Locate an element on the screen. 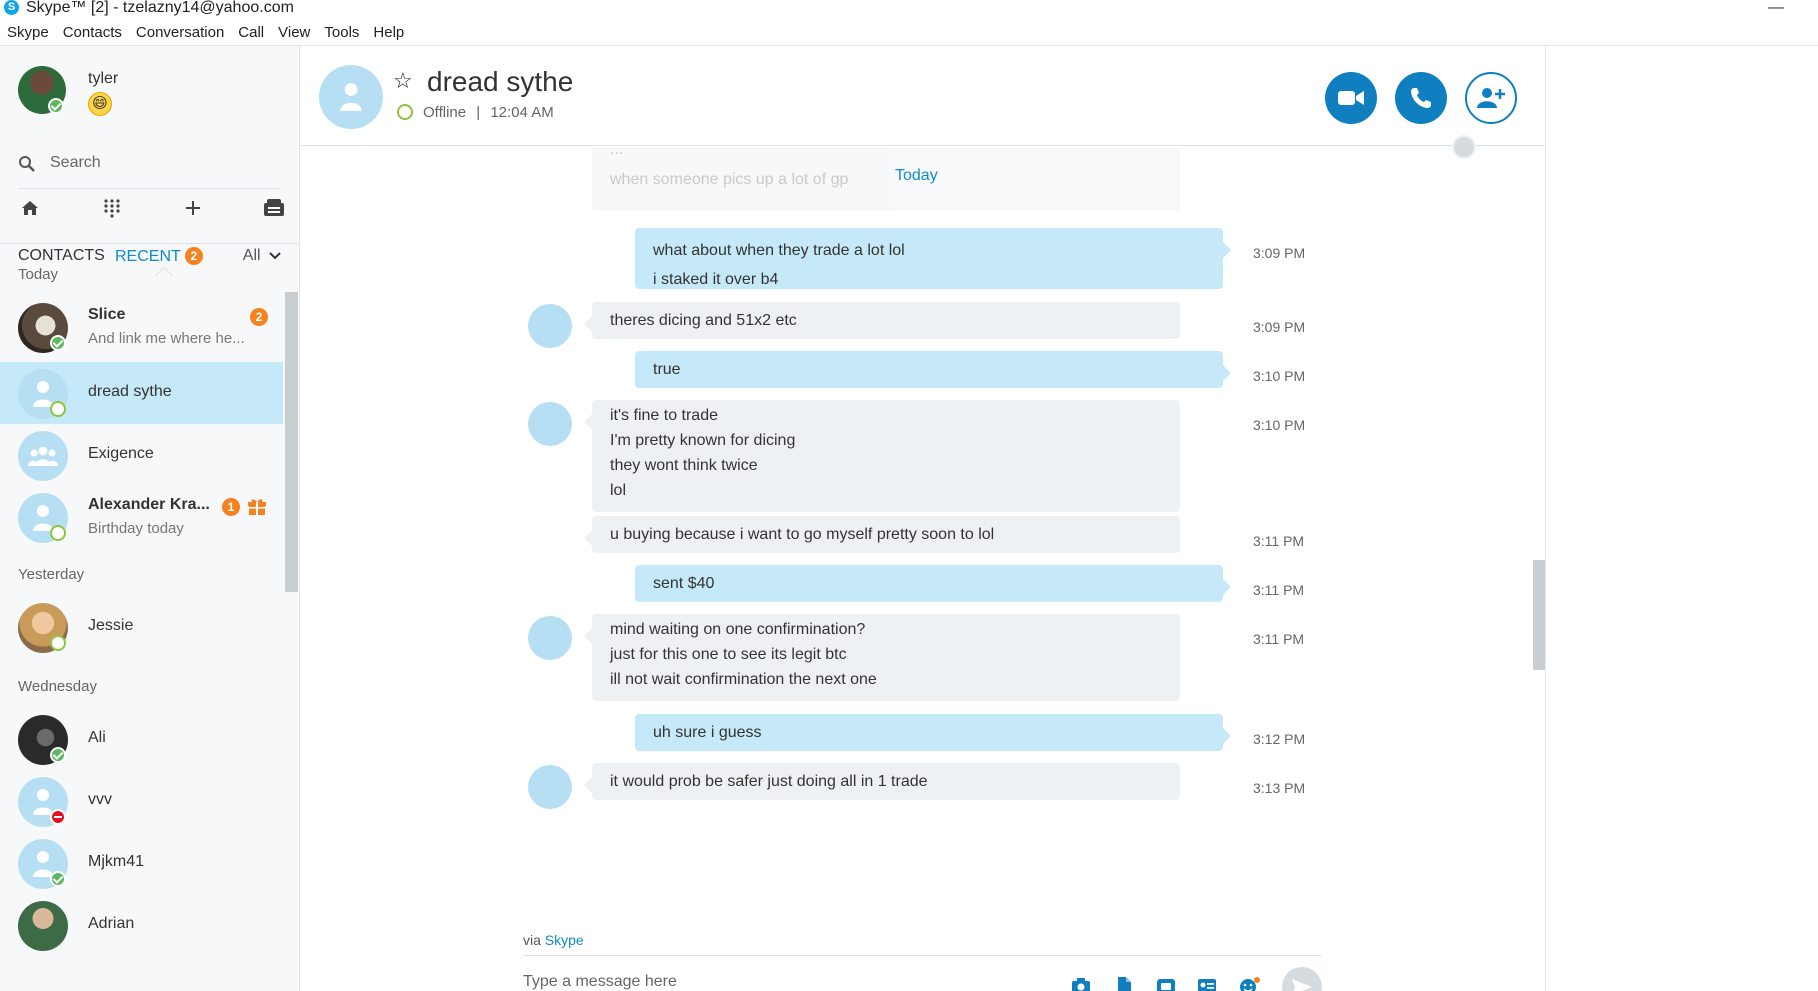 Image resolution: width=1818 pixels, height=991 pixels. skype-logo-icon: S is located at coordinates (11, 7).